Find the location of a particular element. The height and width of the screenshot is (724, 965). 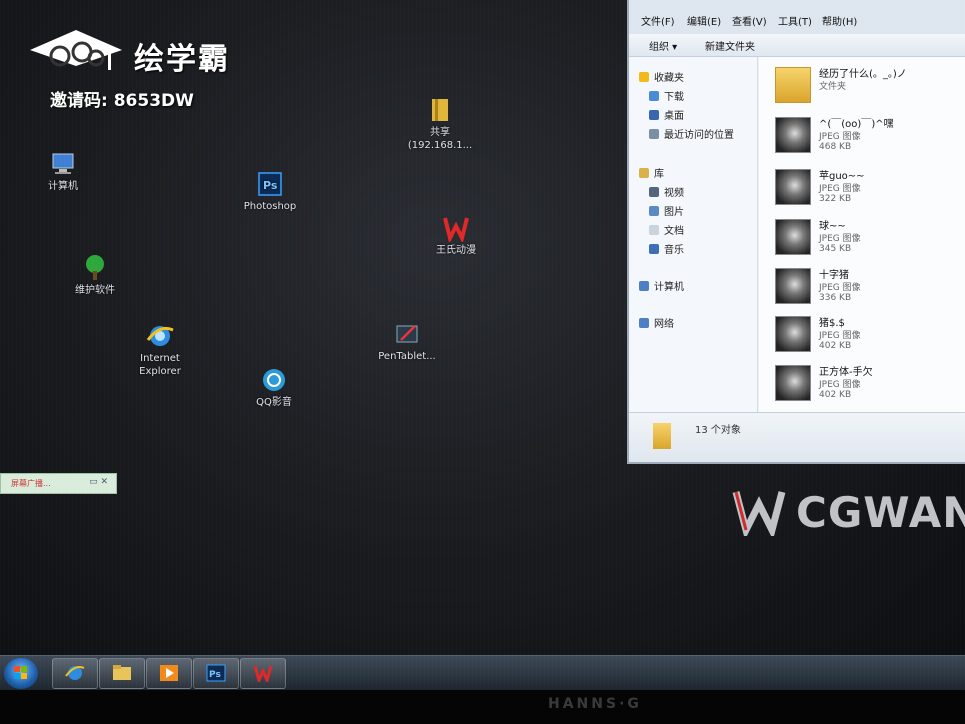

start-button is located at coordinates (21, 673).